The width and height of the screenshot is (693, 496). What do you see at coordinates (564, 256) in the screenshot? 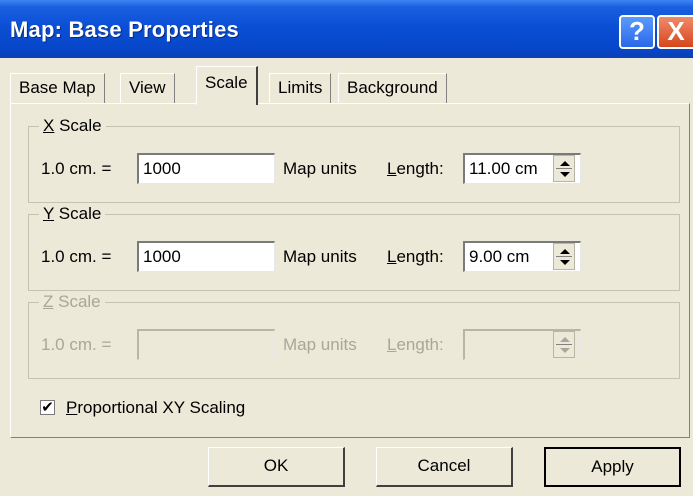
I see `y-length-spinner` at bounding box center [564, 256].